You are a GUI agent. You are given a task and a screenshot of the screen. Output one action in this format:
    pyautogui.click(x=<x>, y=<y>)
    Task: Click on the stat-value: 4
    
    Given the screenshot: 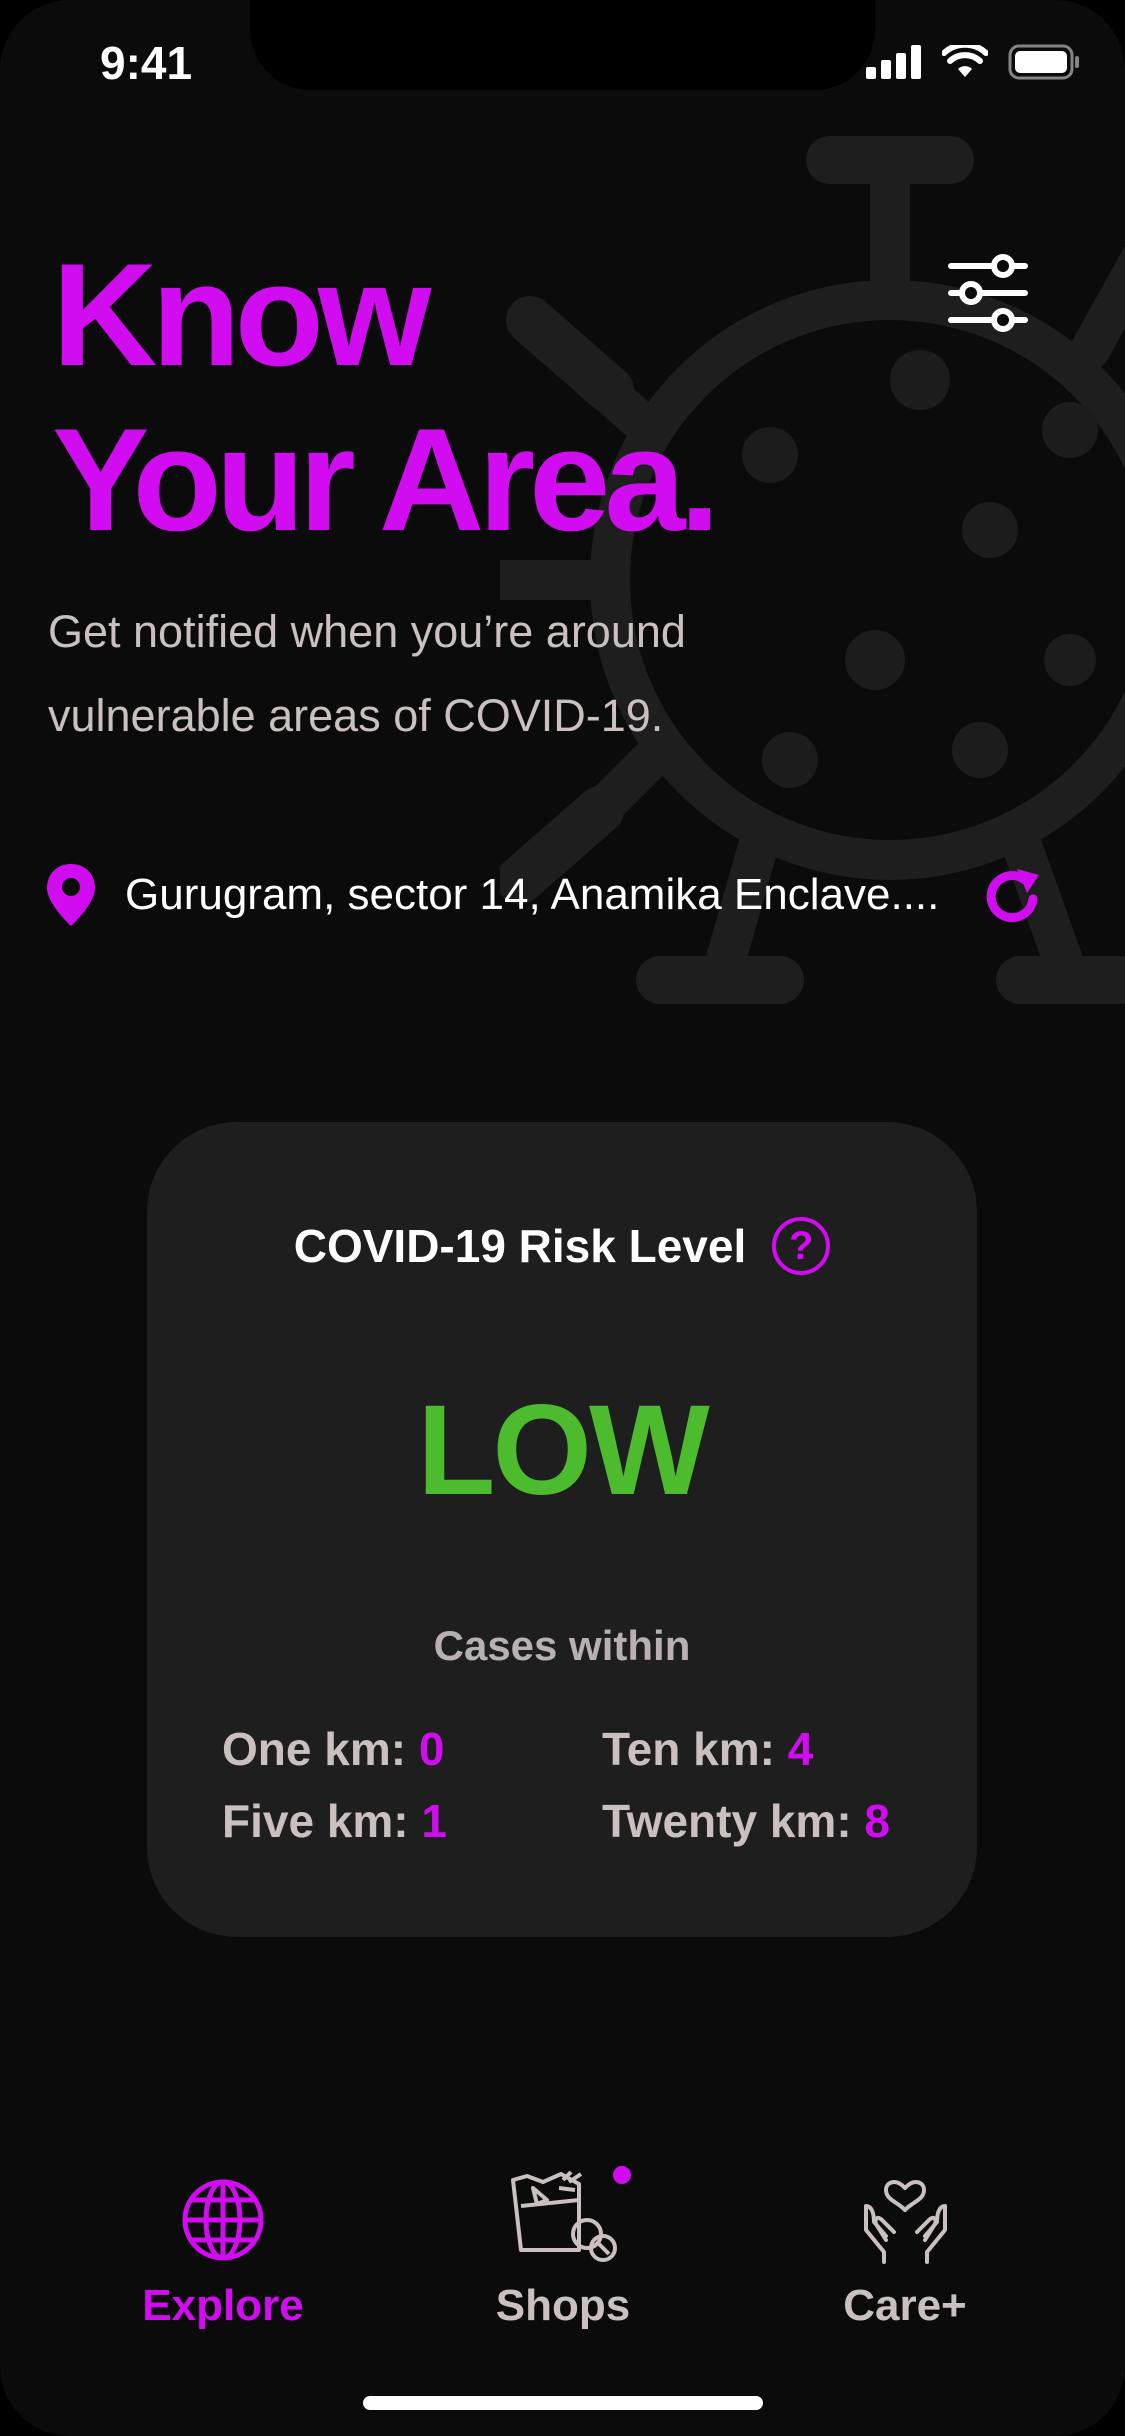 What is the action you would take?
    pyautogui.click(x=800, y=1749)
    